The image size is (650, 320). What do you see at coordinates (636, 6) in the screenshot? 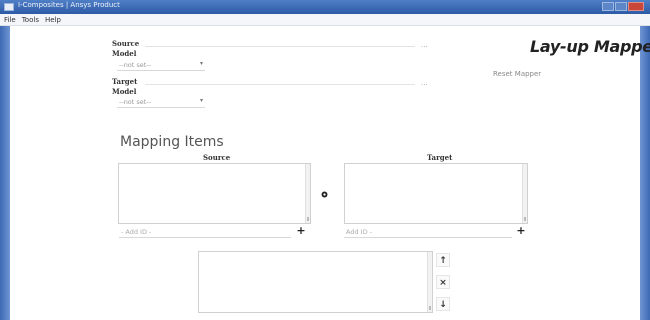
I see `close-window-button` at bounding box center [636, 6].